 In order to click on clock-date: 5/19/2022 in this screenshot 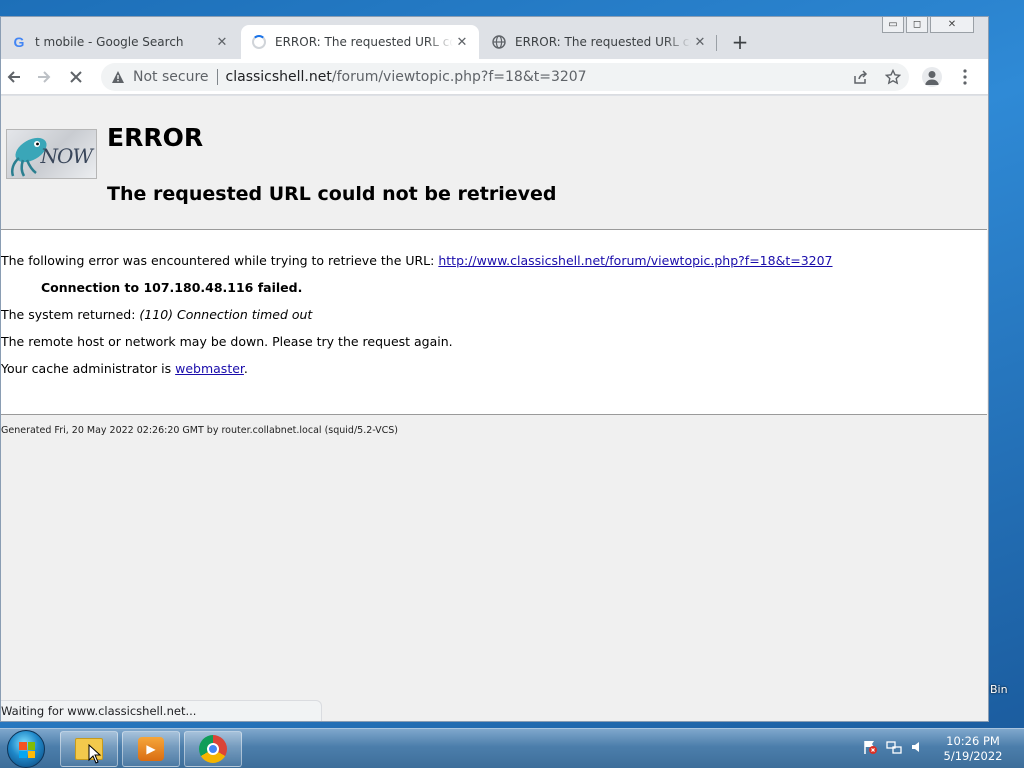, I will do `click(973, 756)`.